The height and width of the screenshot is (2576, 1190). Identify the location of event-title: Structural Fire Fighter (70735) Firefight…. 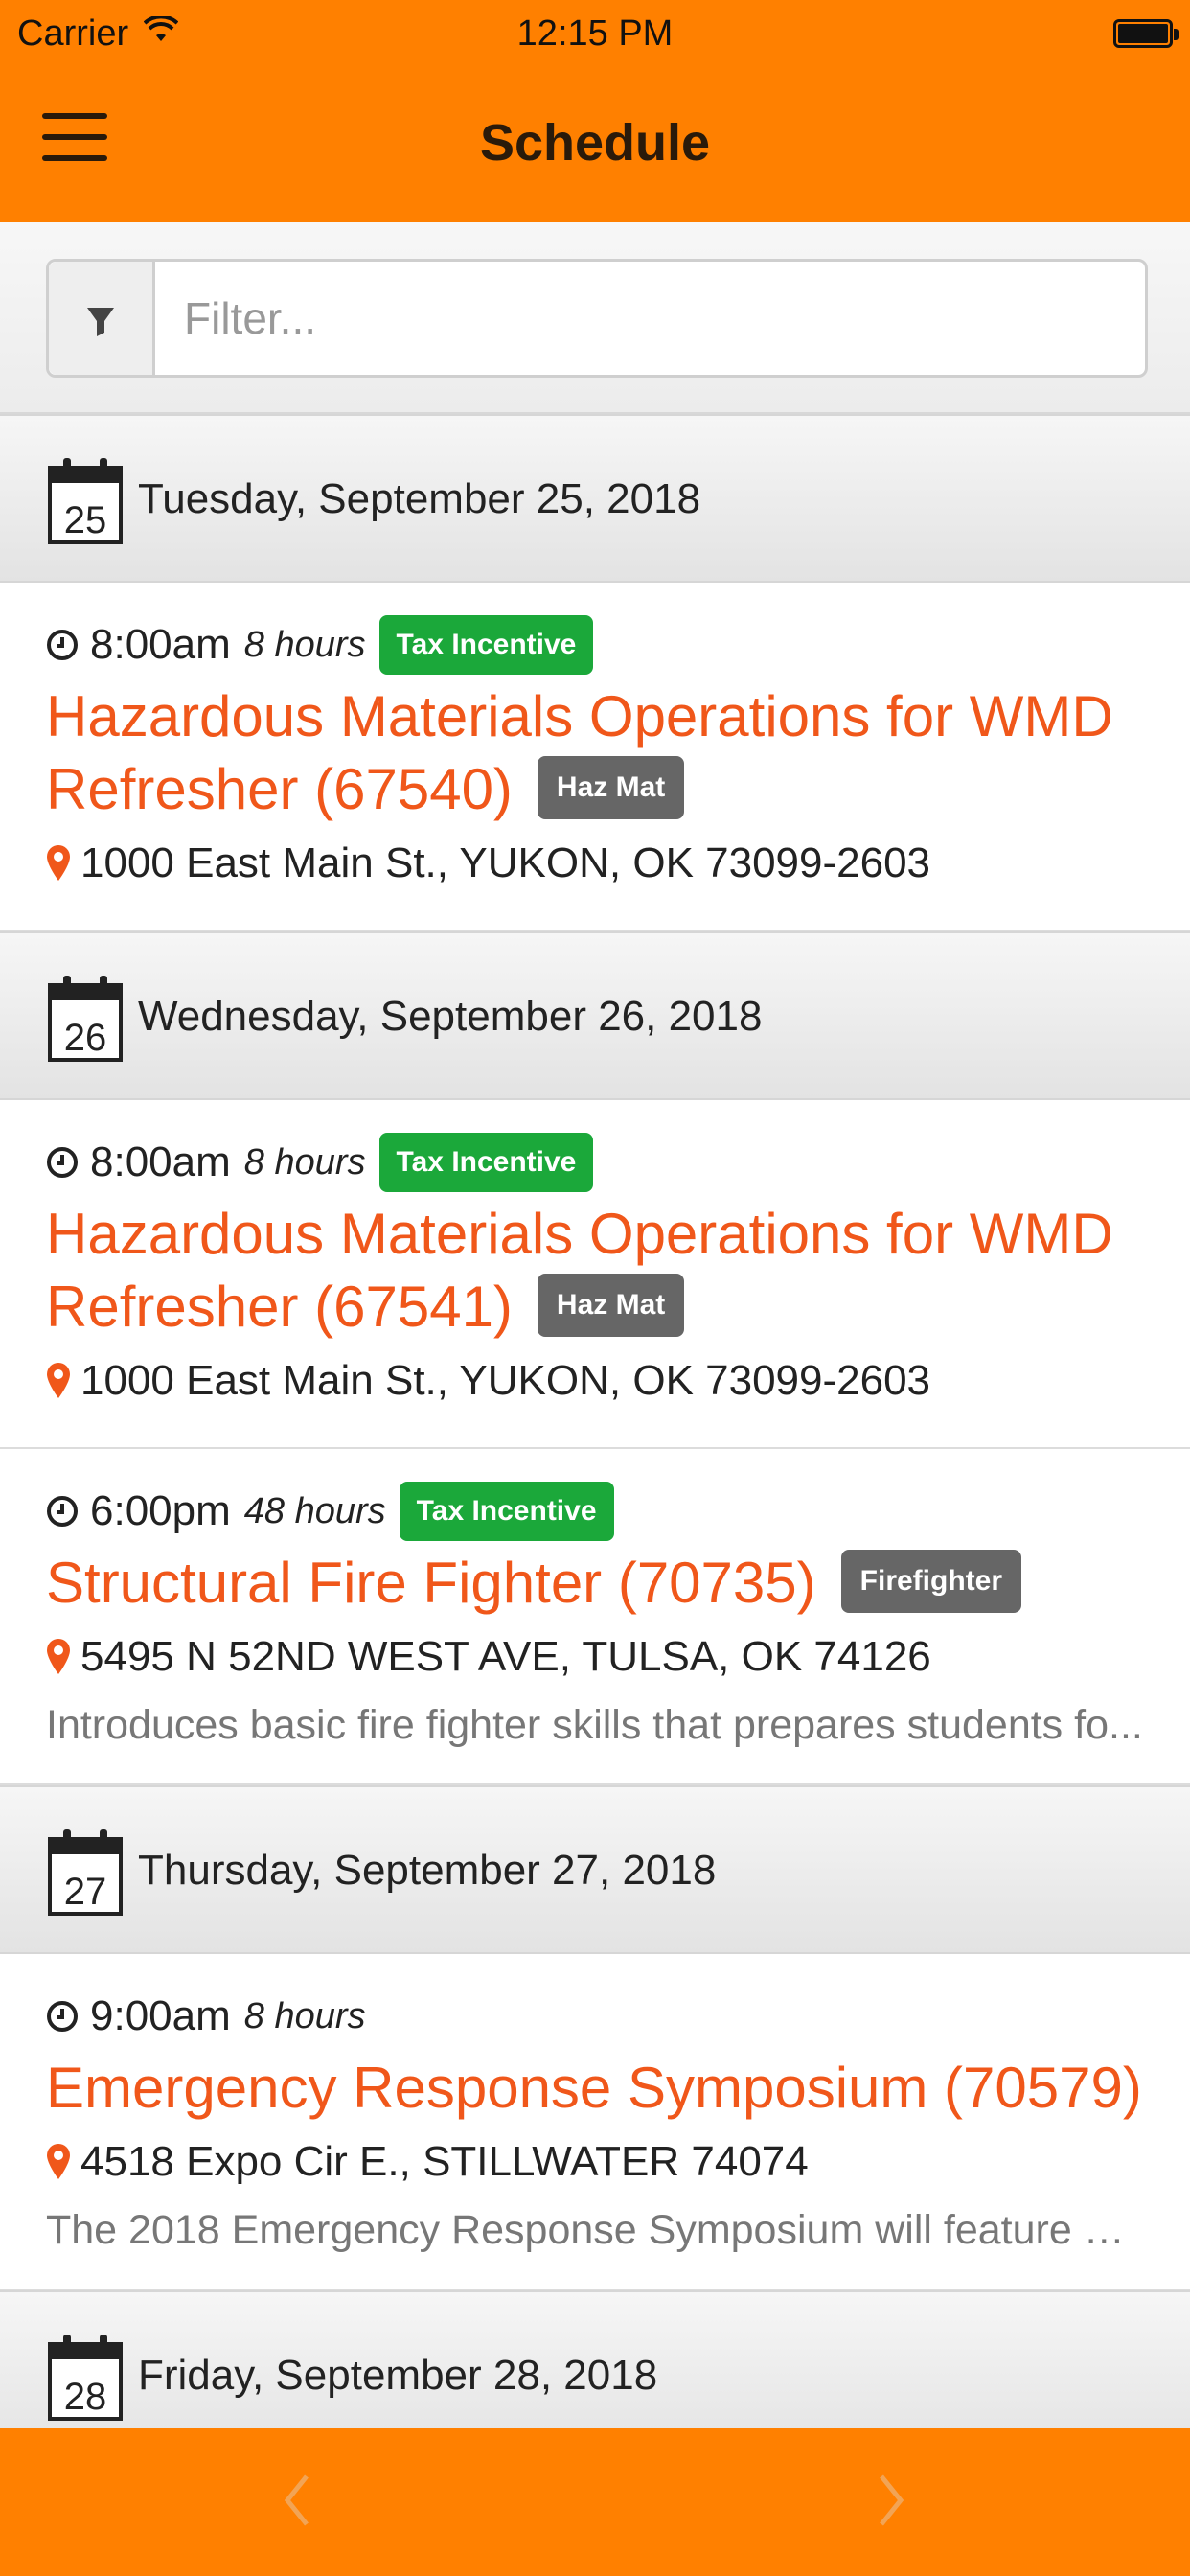
(595, 1583).